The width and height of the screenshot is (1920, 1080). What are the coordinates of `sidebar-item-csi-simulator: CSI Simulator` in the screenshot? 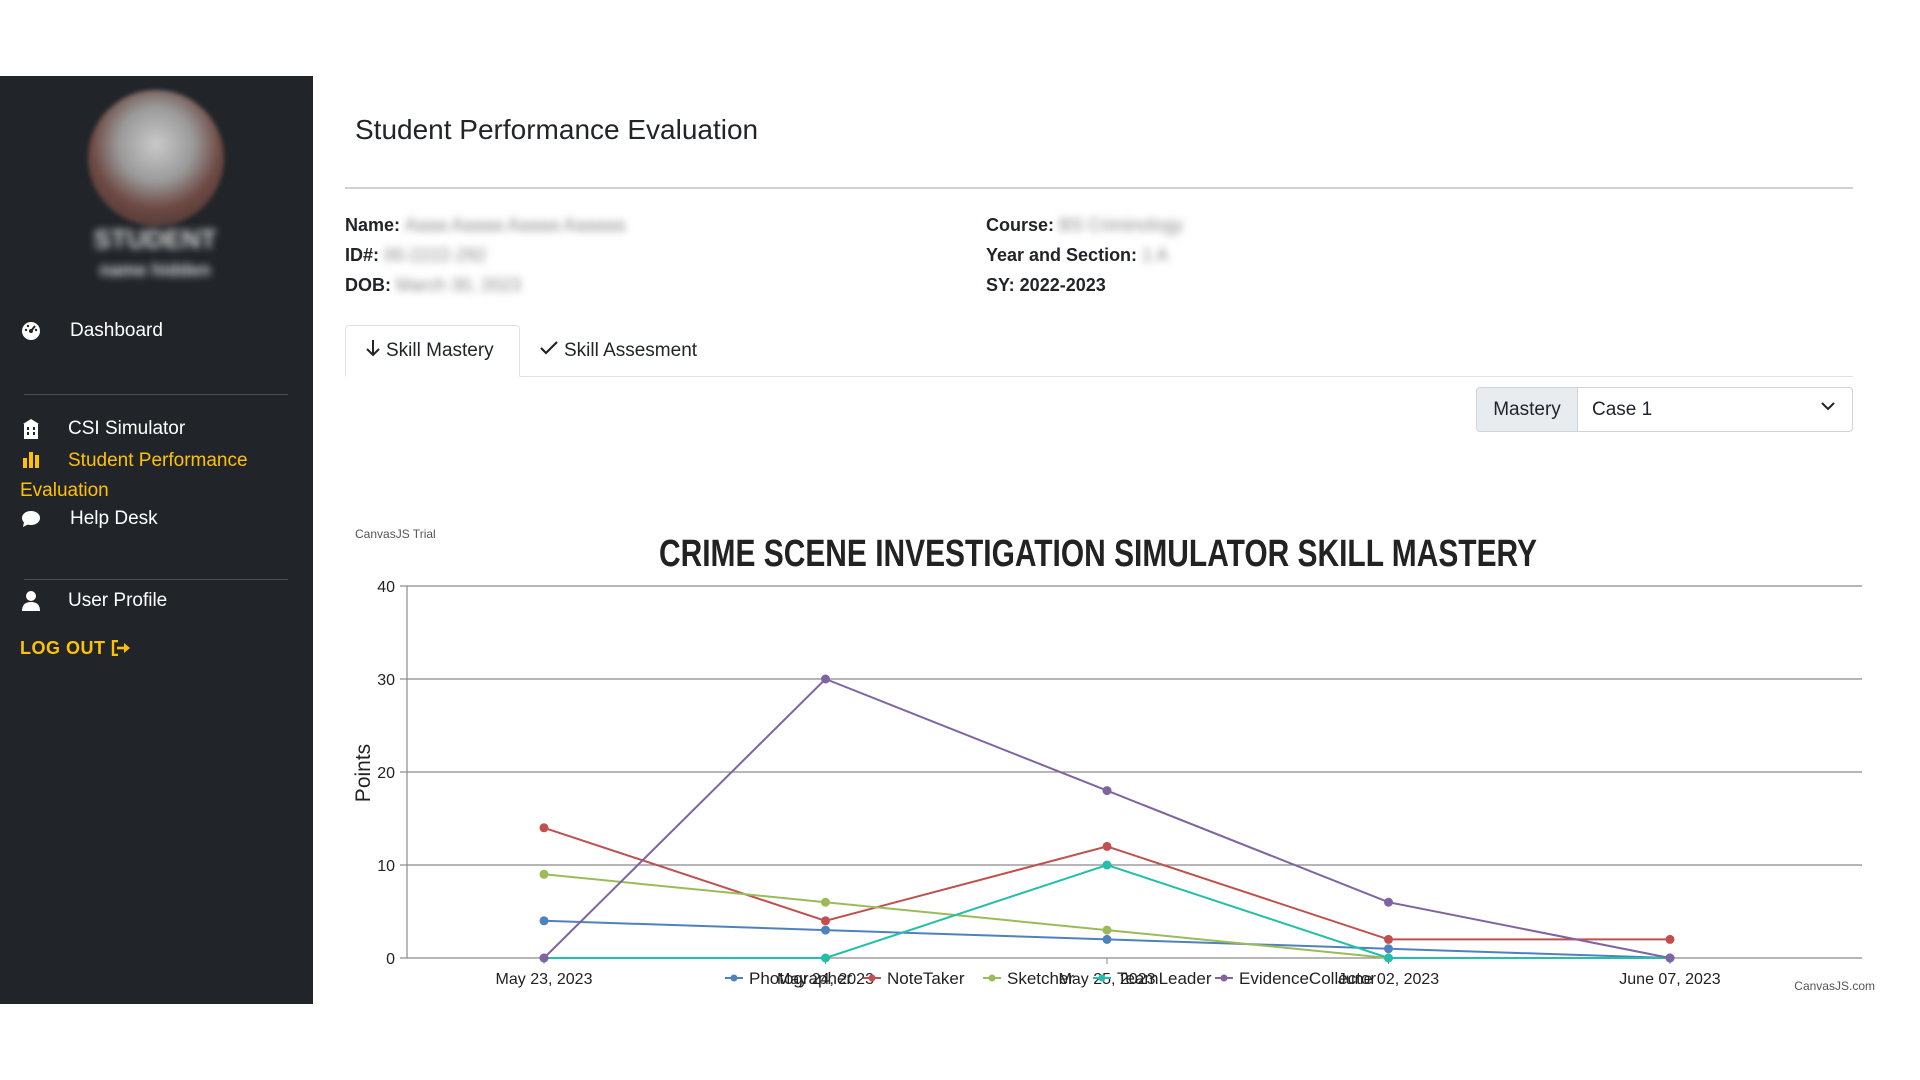 It's located at (102, 429).